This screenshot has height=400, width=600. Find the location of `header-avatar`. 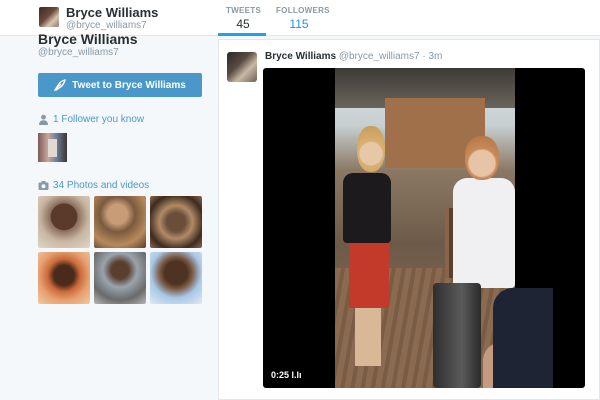

header-avatar is located at coordinates (49, 17).